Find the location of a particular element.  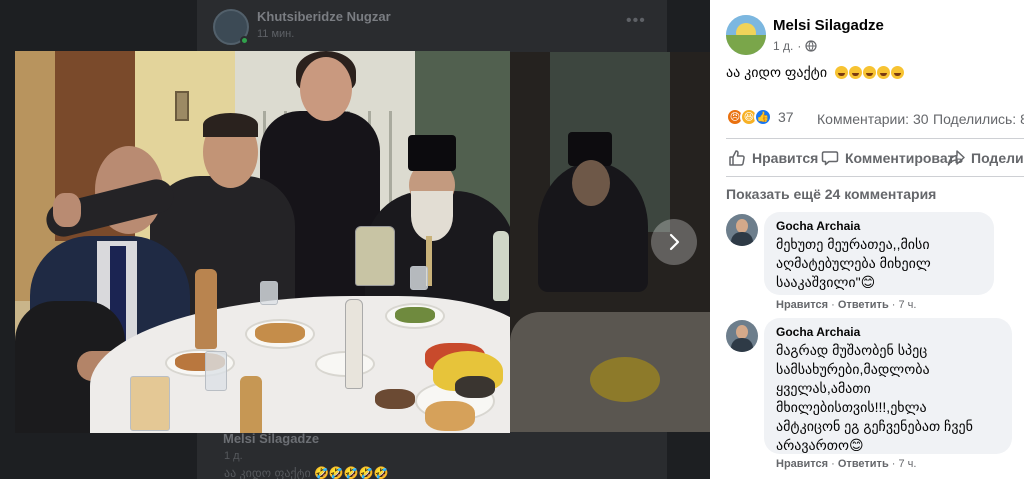

chevron-right-icon is located at coordinates (674, 242).